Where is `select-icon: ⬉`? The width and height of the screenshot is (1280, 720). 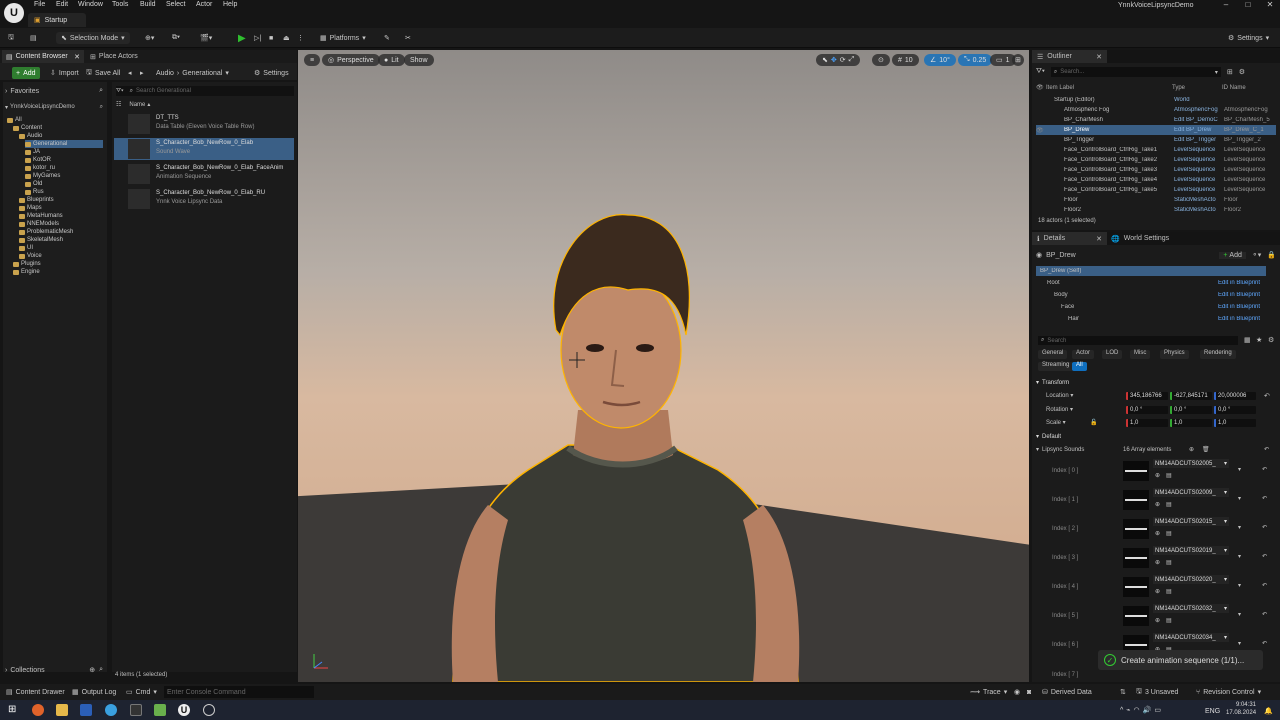
select-icon: ⬉ is located at coordinates (825, 60).